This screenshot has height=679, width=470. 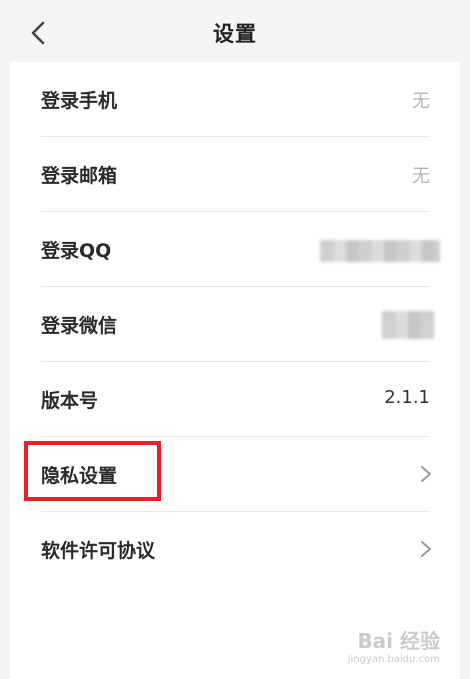 I want to click on settings-row-login-wechat: 登录微信, so click(x=235, y=324).